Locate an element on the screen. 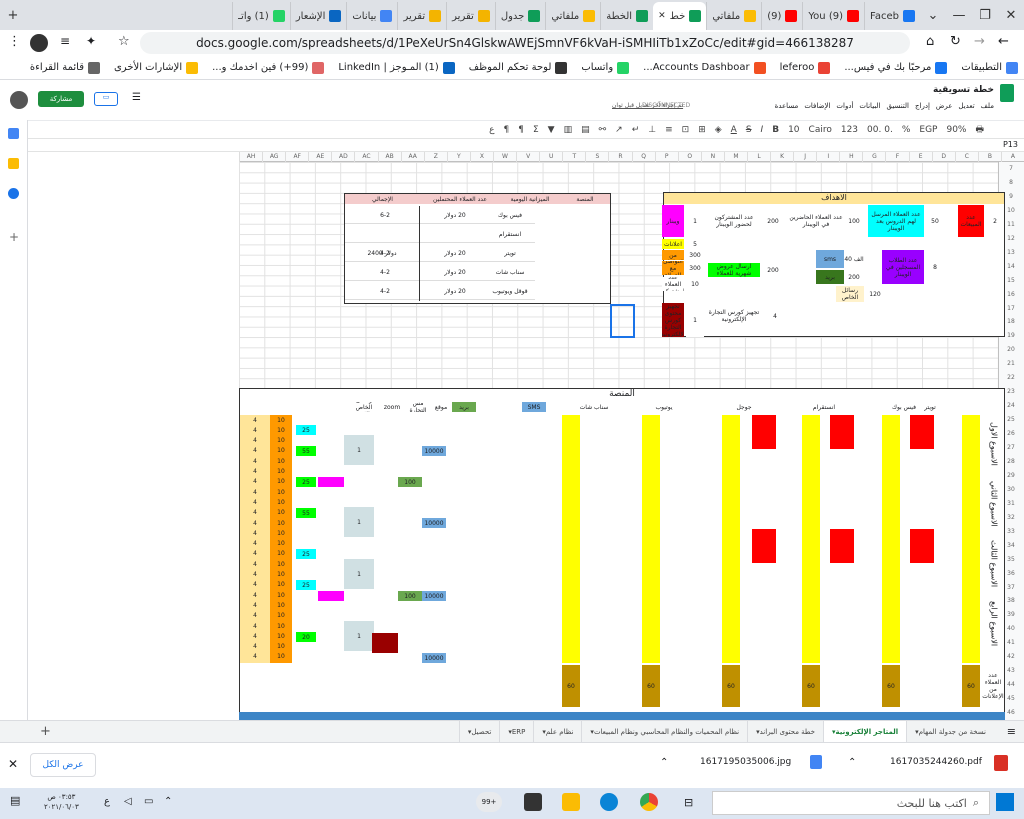 This screenshot has height=819, width=1024. keep-icon is located at coordinates (13, 163).